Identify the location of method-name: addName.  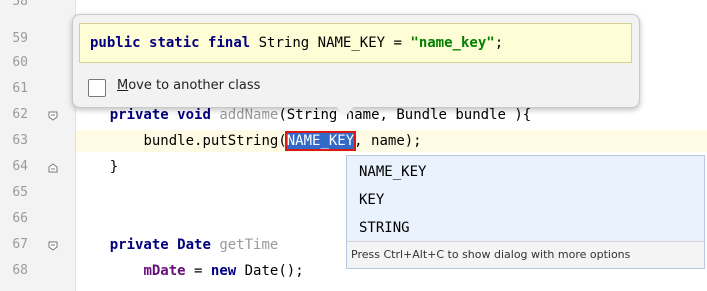
(249, 115).